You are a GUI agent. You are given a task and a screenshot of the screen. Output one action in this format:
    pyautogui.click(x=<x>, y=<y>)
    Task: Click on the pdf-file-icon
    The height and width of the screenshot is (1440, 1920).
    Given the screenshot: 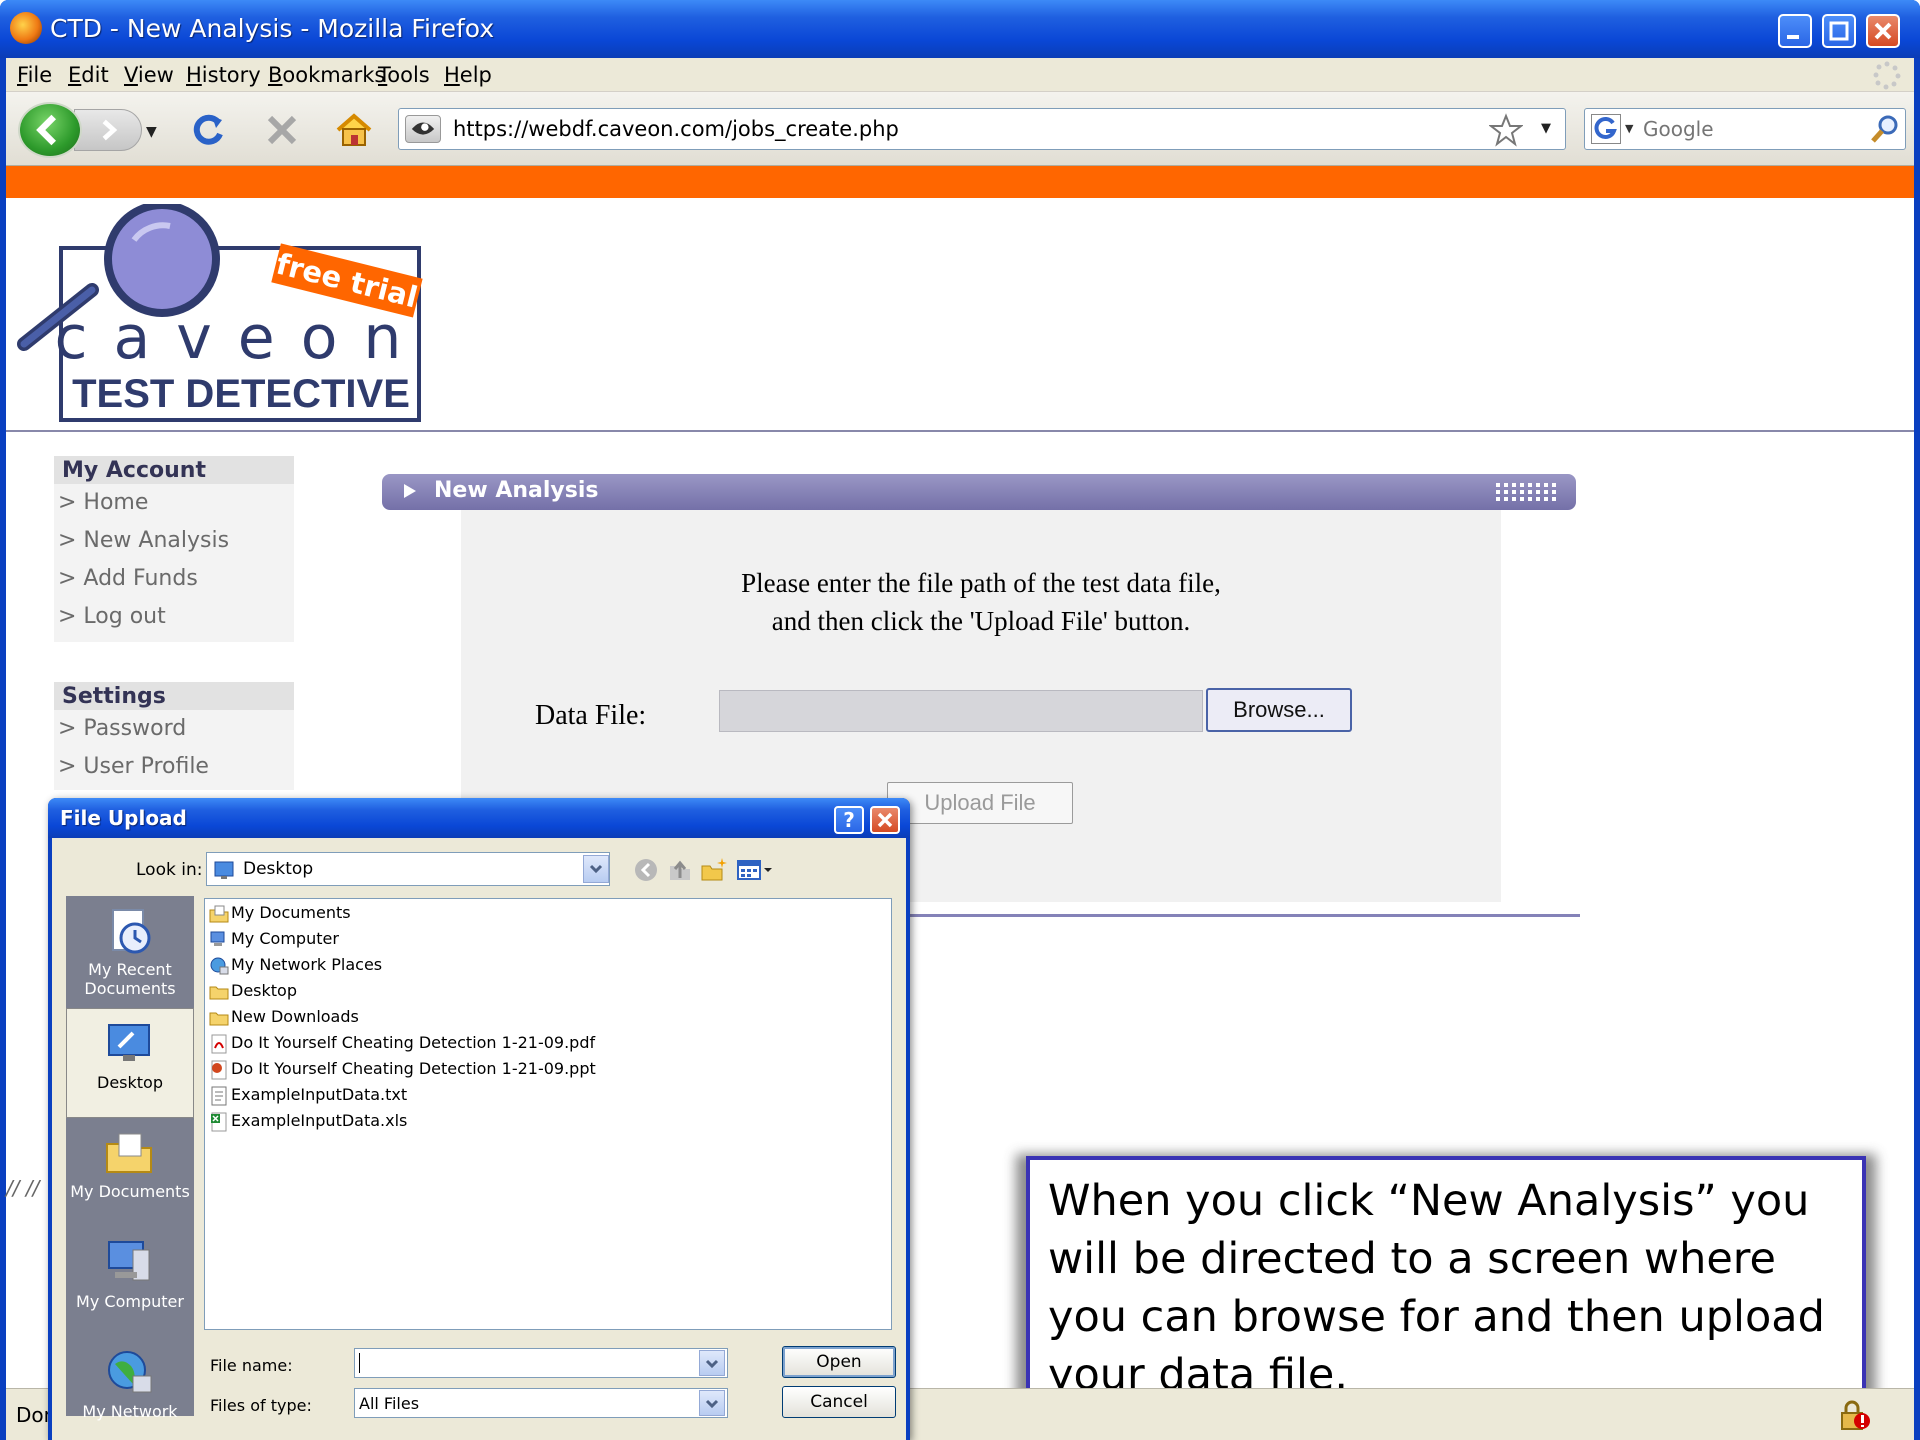 What is the action you would take?
    pyautogui.click(x=219, y=1043)
    